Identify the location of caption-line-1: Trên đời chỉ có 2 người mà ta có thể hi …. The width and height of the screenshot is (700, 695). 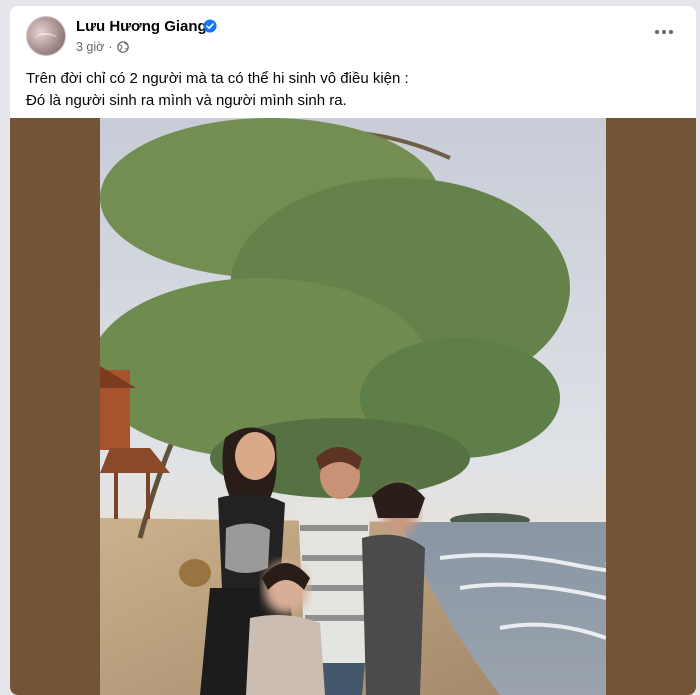
(217, 78).